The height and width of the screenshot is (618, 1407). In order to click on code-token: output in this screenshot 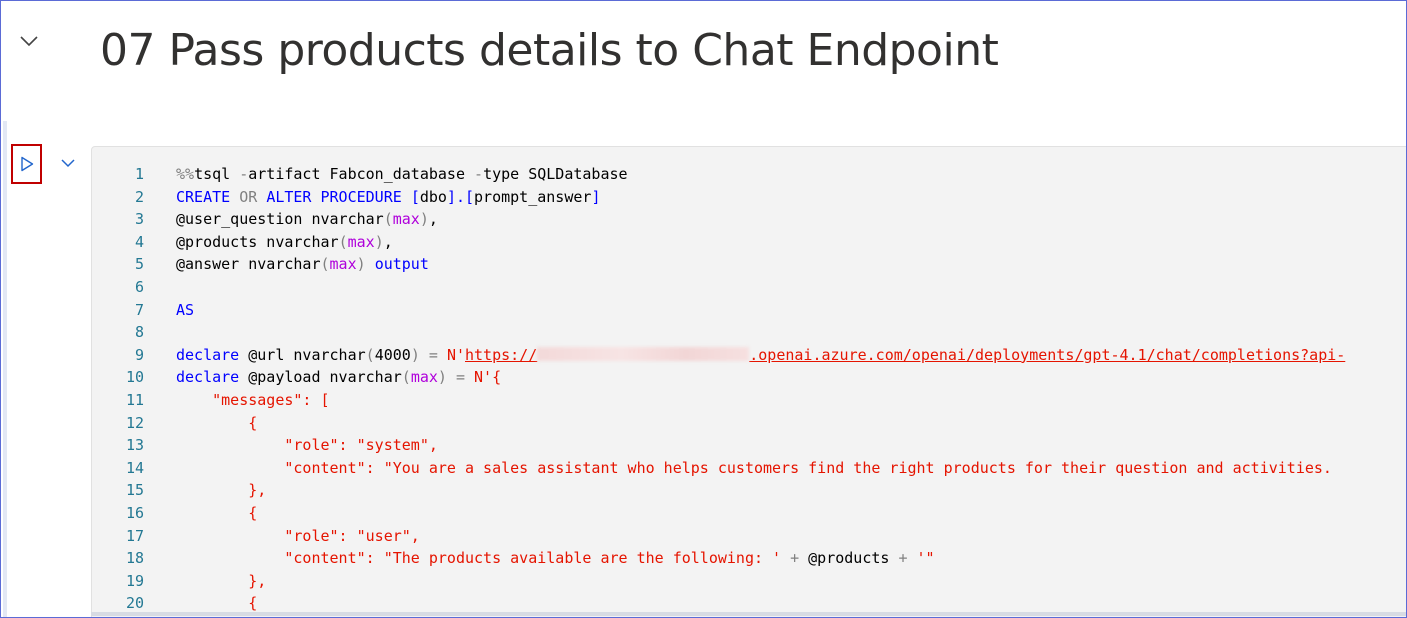, I will do `click(401, 264)`.